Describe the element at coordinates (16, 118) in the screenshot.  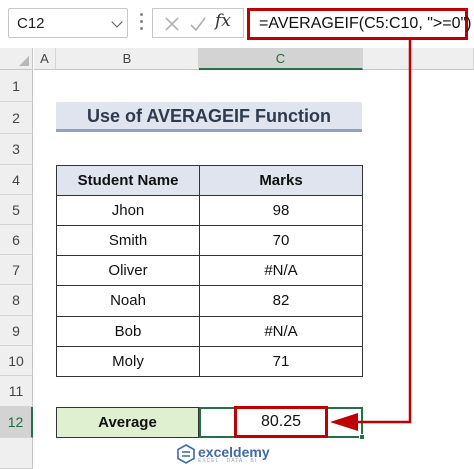
I see `row-header-2: 2` at that location.